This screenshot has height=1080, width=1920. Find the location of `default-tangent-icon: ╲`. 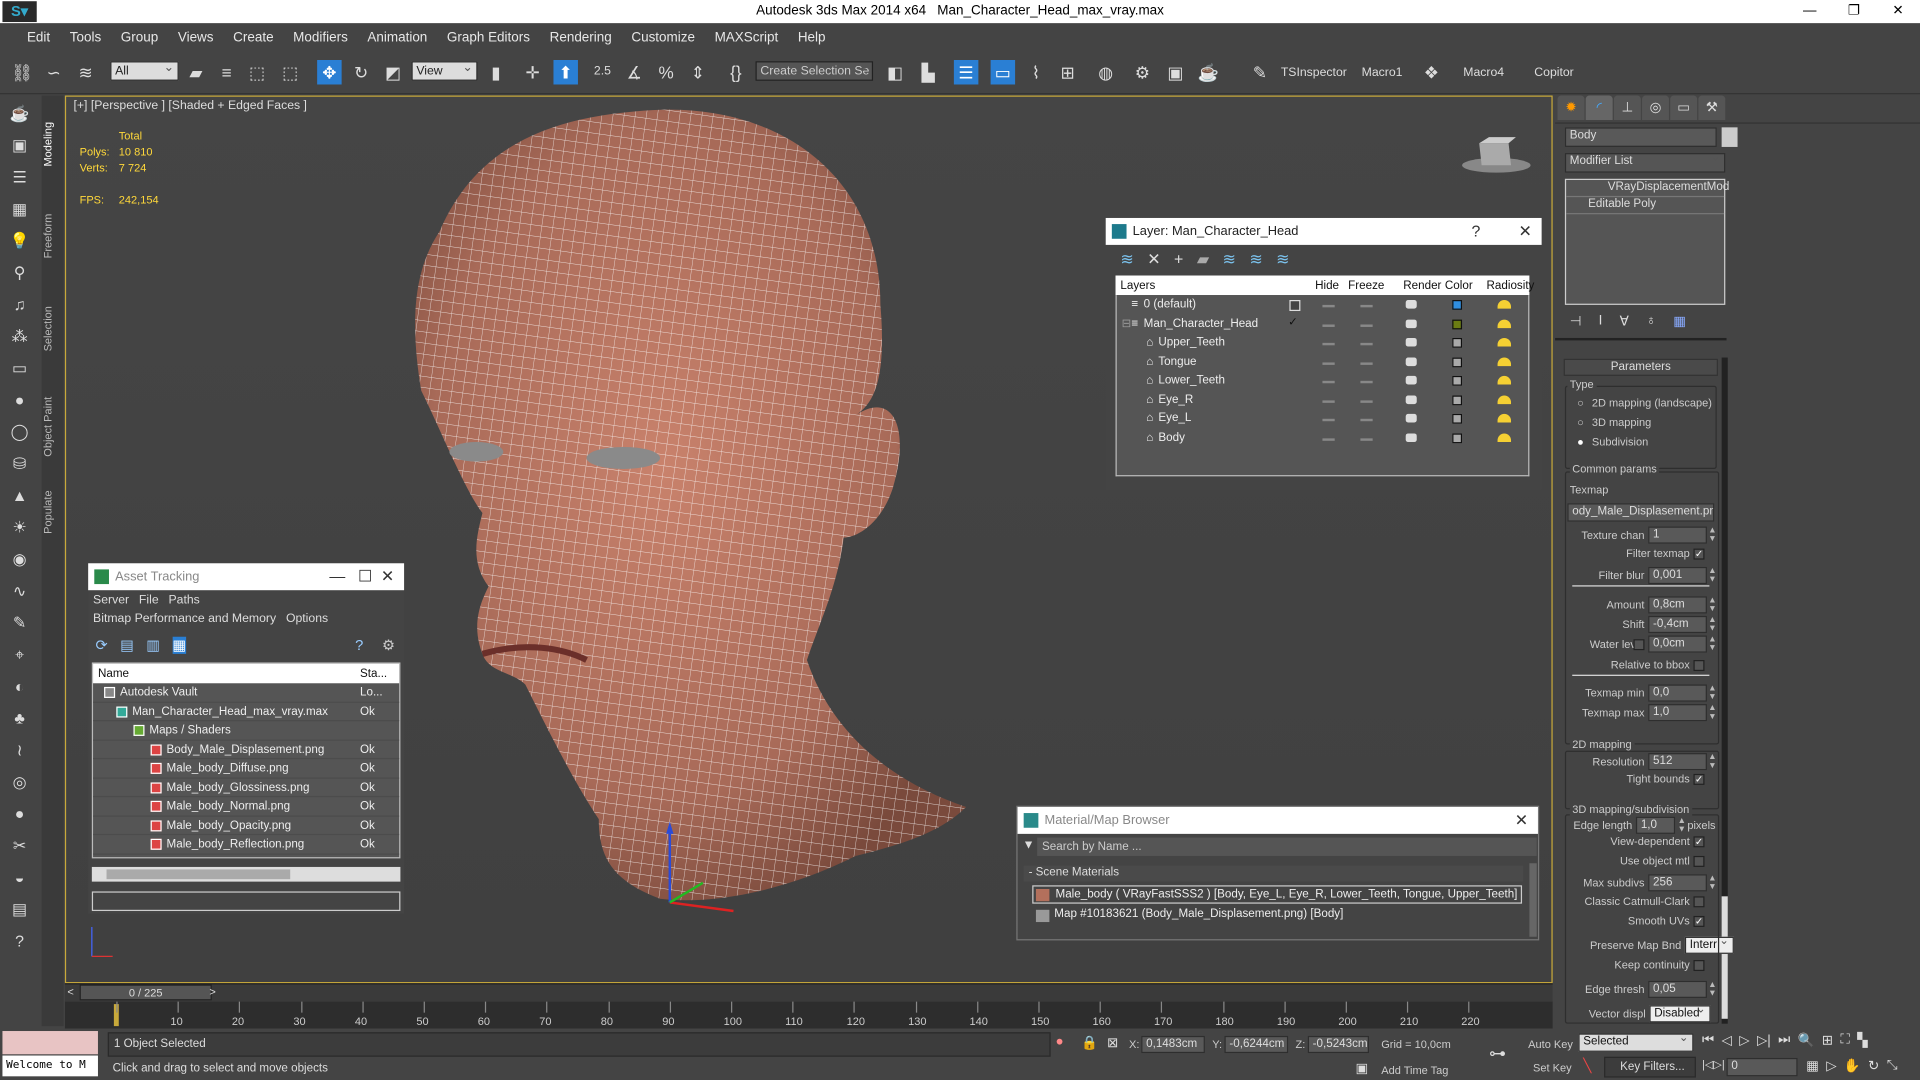

default-tangent-icon: ╲ is located at coordinates (1587, 1066).